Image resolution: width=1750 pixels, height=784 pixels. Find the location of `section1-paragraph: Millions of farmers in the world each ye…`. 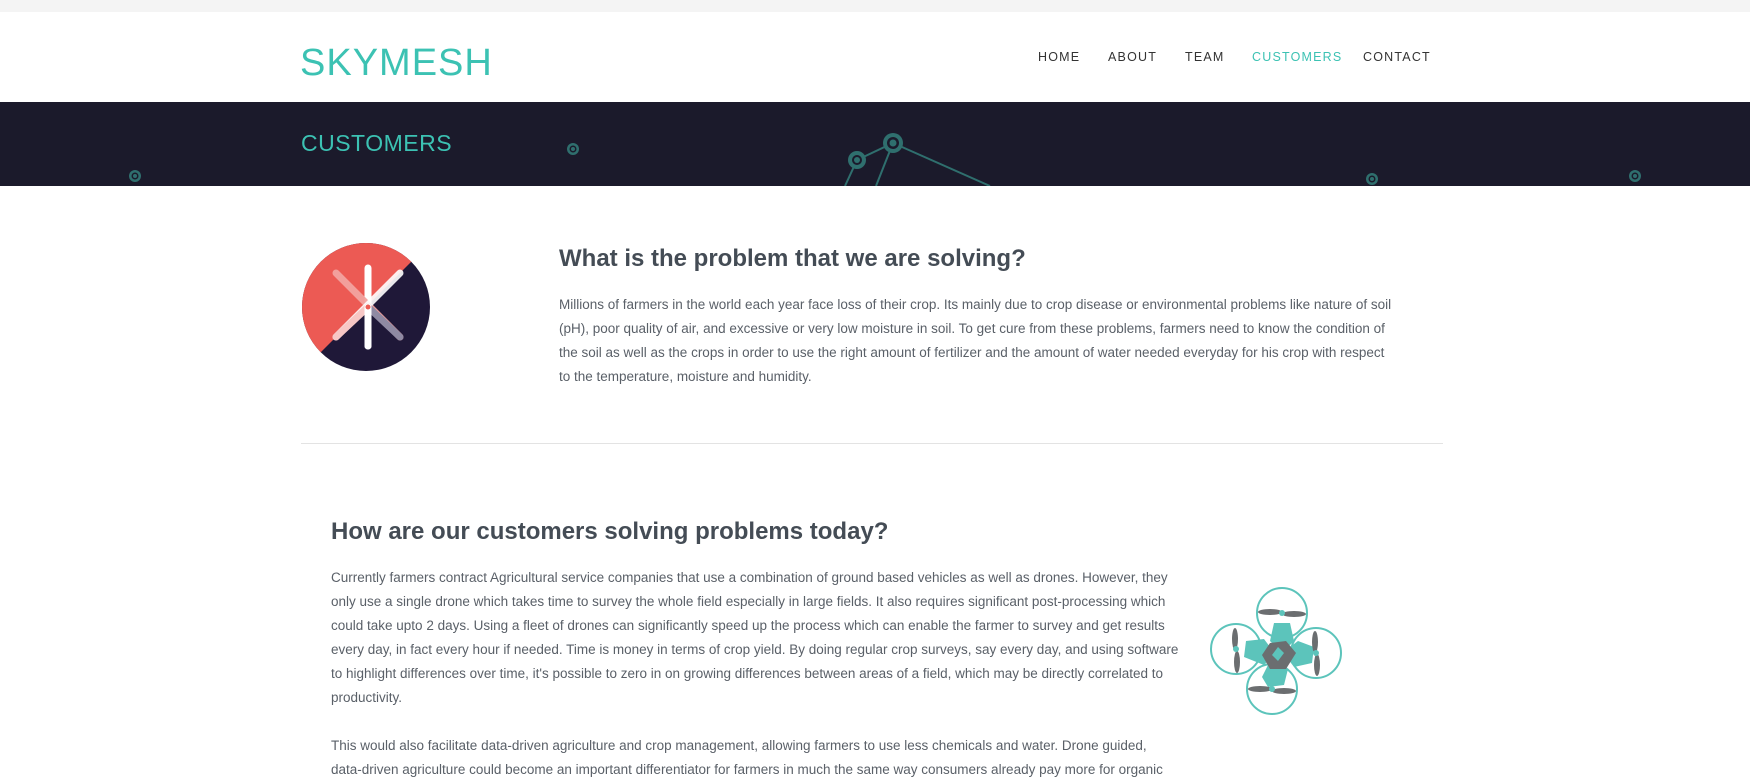

section1-paragraph: Millions of farmers in the world each ye… is located at coordinates (975, 341).